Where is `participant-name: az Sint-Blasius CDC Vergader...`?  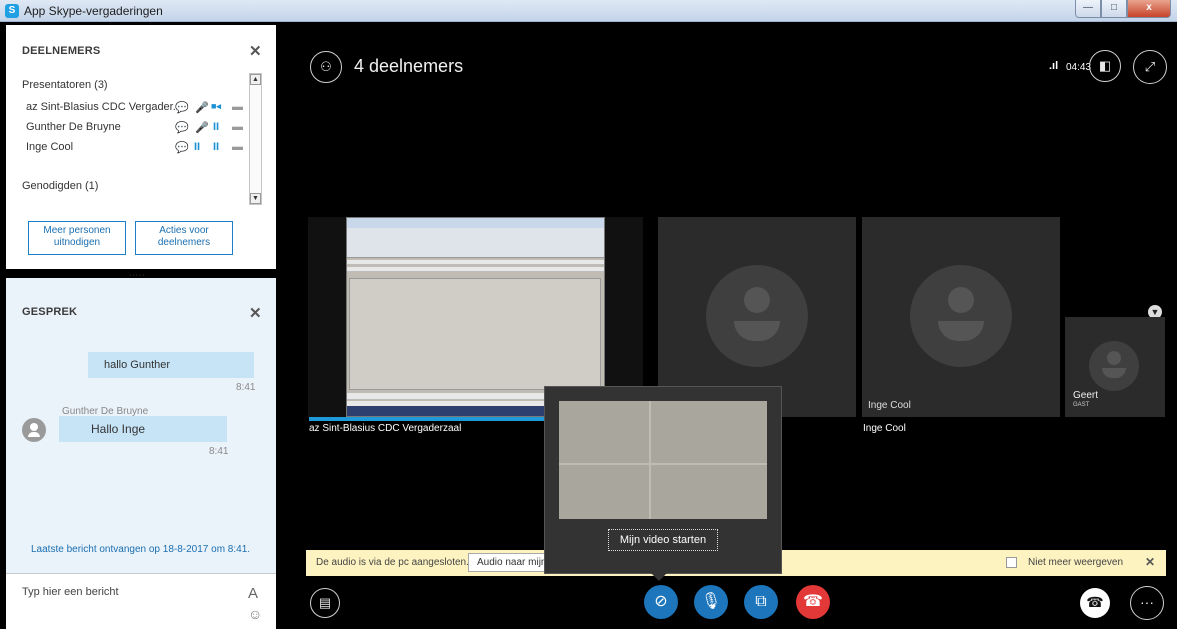 participant-name: az Sint-Blasius CDC Vergader... is located at coordinates (104, 107).